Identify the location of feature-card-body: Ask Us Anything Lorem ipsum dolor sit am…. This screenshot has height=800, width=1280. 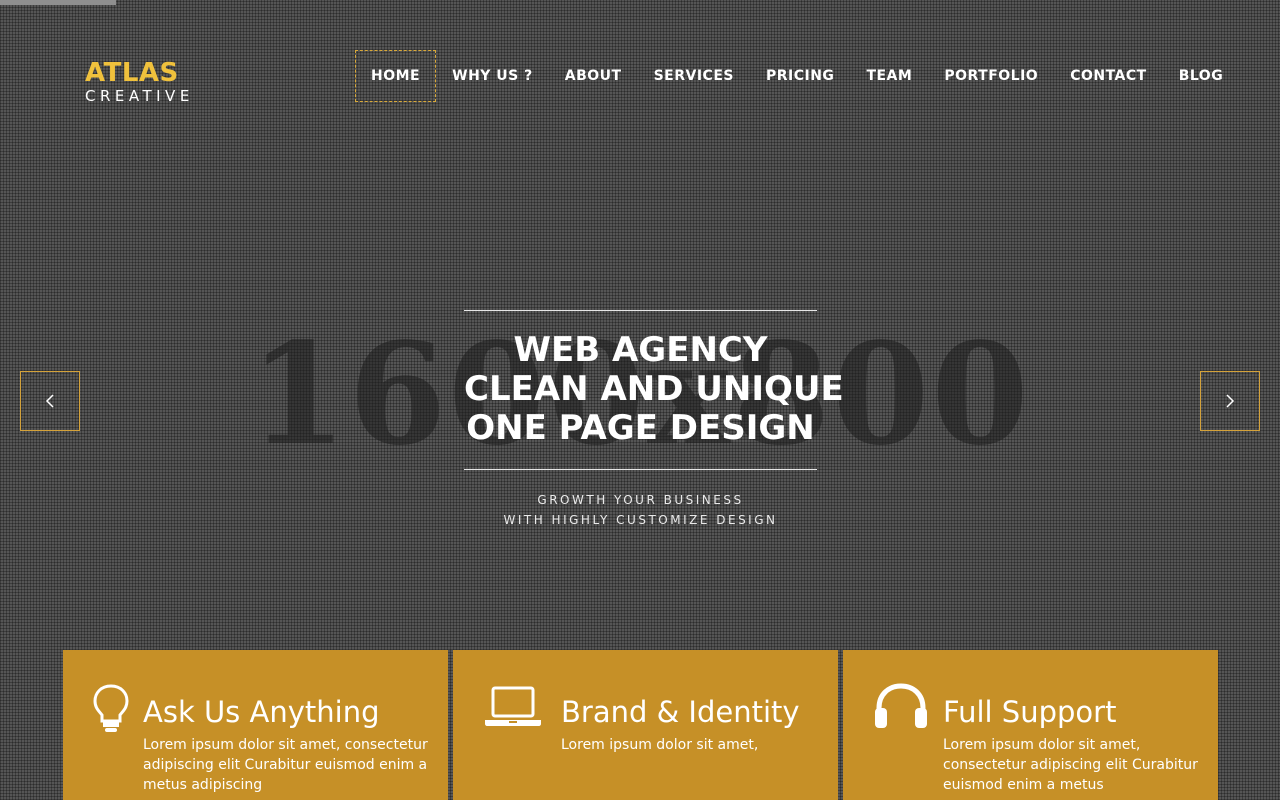
(285, 745).